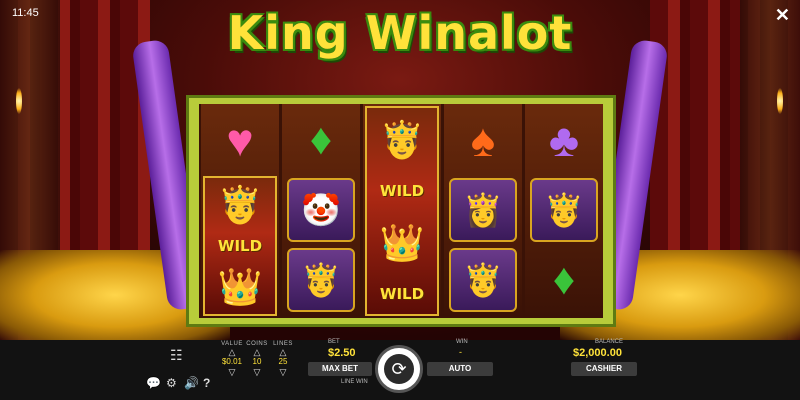 This screenshot has width=800, height=400. I want to click on coins-display: 10, so click(257, 361).